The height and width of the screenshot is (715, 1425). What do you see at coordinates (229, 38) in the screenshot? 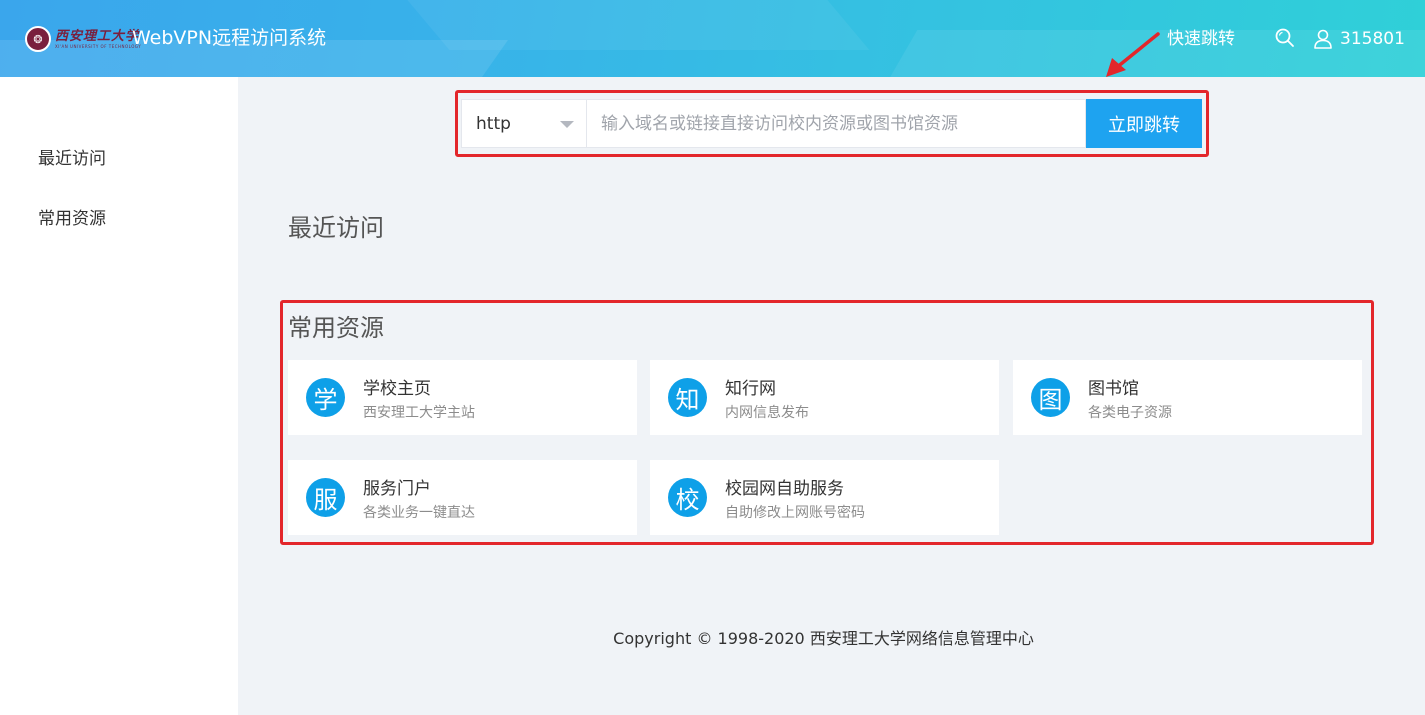
I see `app-title: WebVPN远程访问系统` at bounding box center [229, 38].